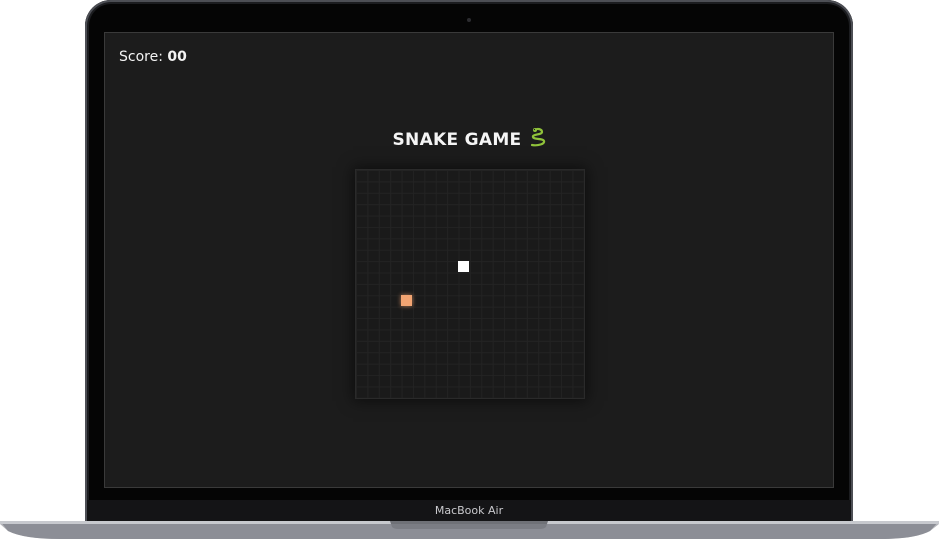 This screenshot has height=539, width=939. I want to click on score-display: Score: 00, so click(153, 57).